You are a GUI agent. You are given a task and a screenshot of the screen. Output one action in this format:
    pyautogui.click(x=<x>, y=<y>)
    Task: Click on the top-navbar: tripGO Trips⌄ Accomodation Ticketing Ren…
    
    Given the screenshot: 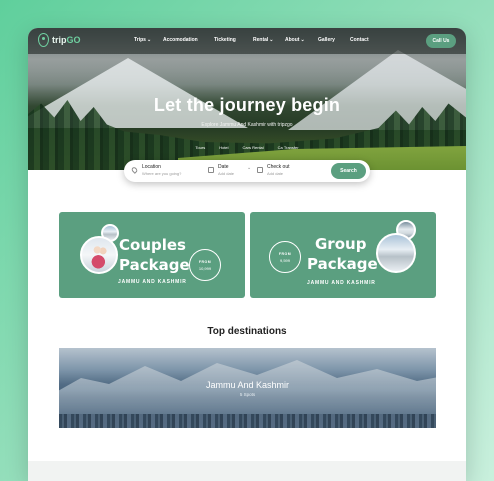 What is the action you would take?
    pyautogui.click(x=247, y=41)
    